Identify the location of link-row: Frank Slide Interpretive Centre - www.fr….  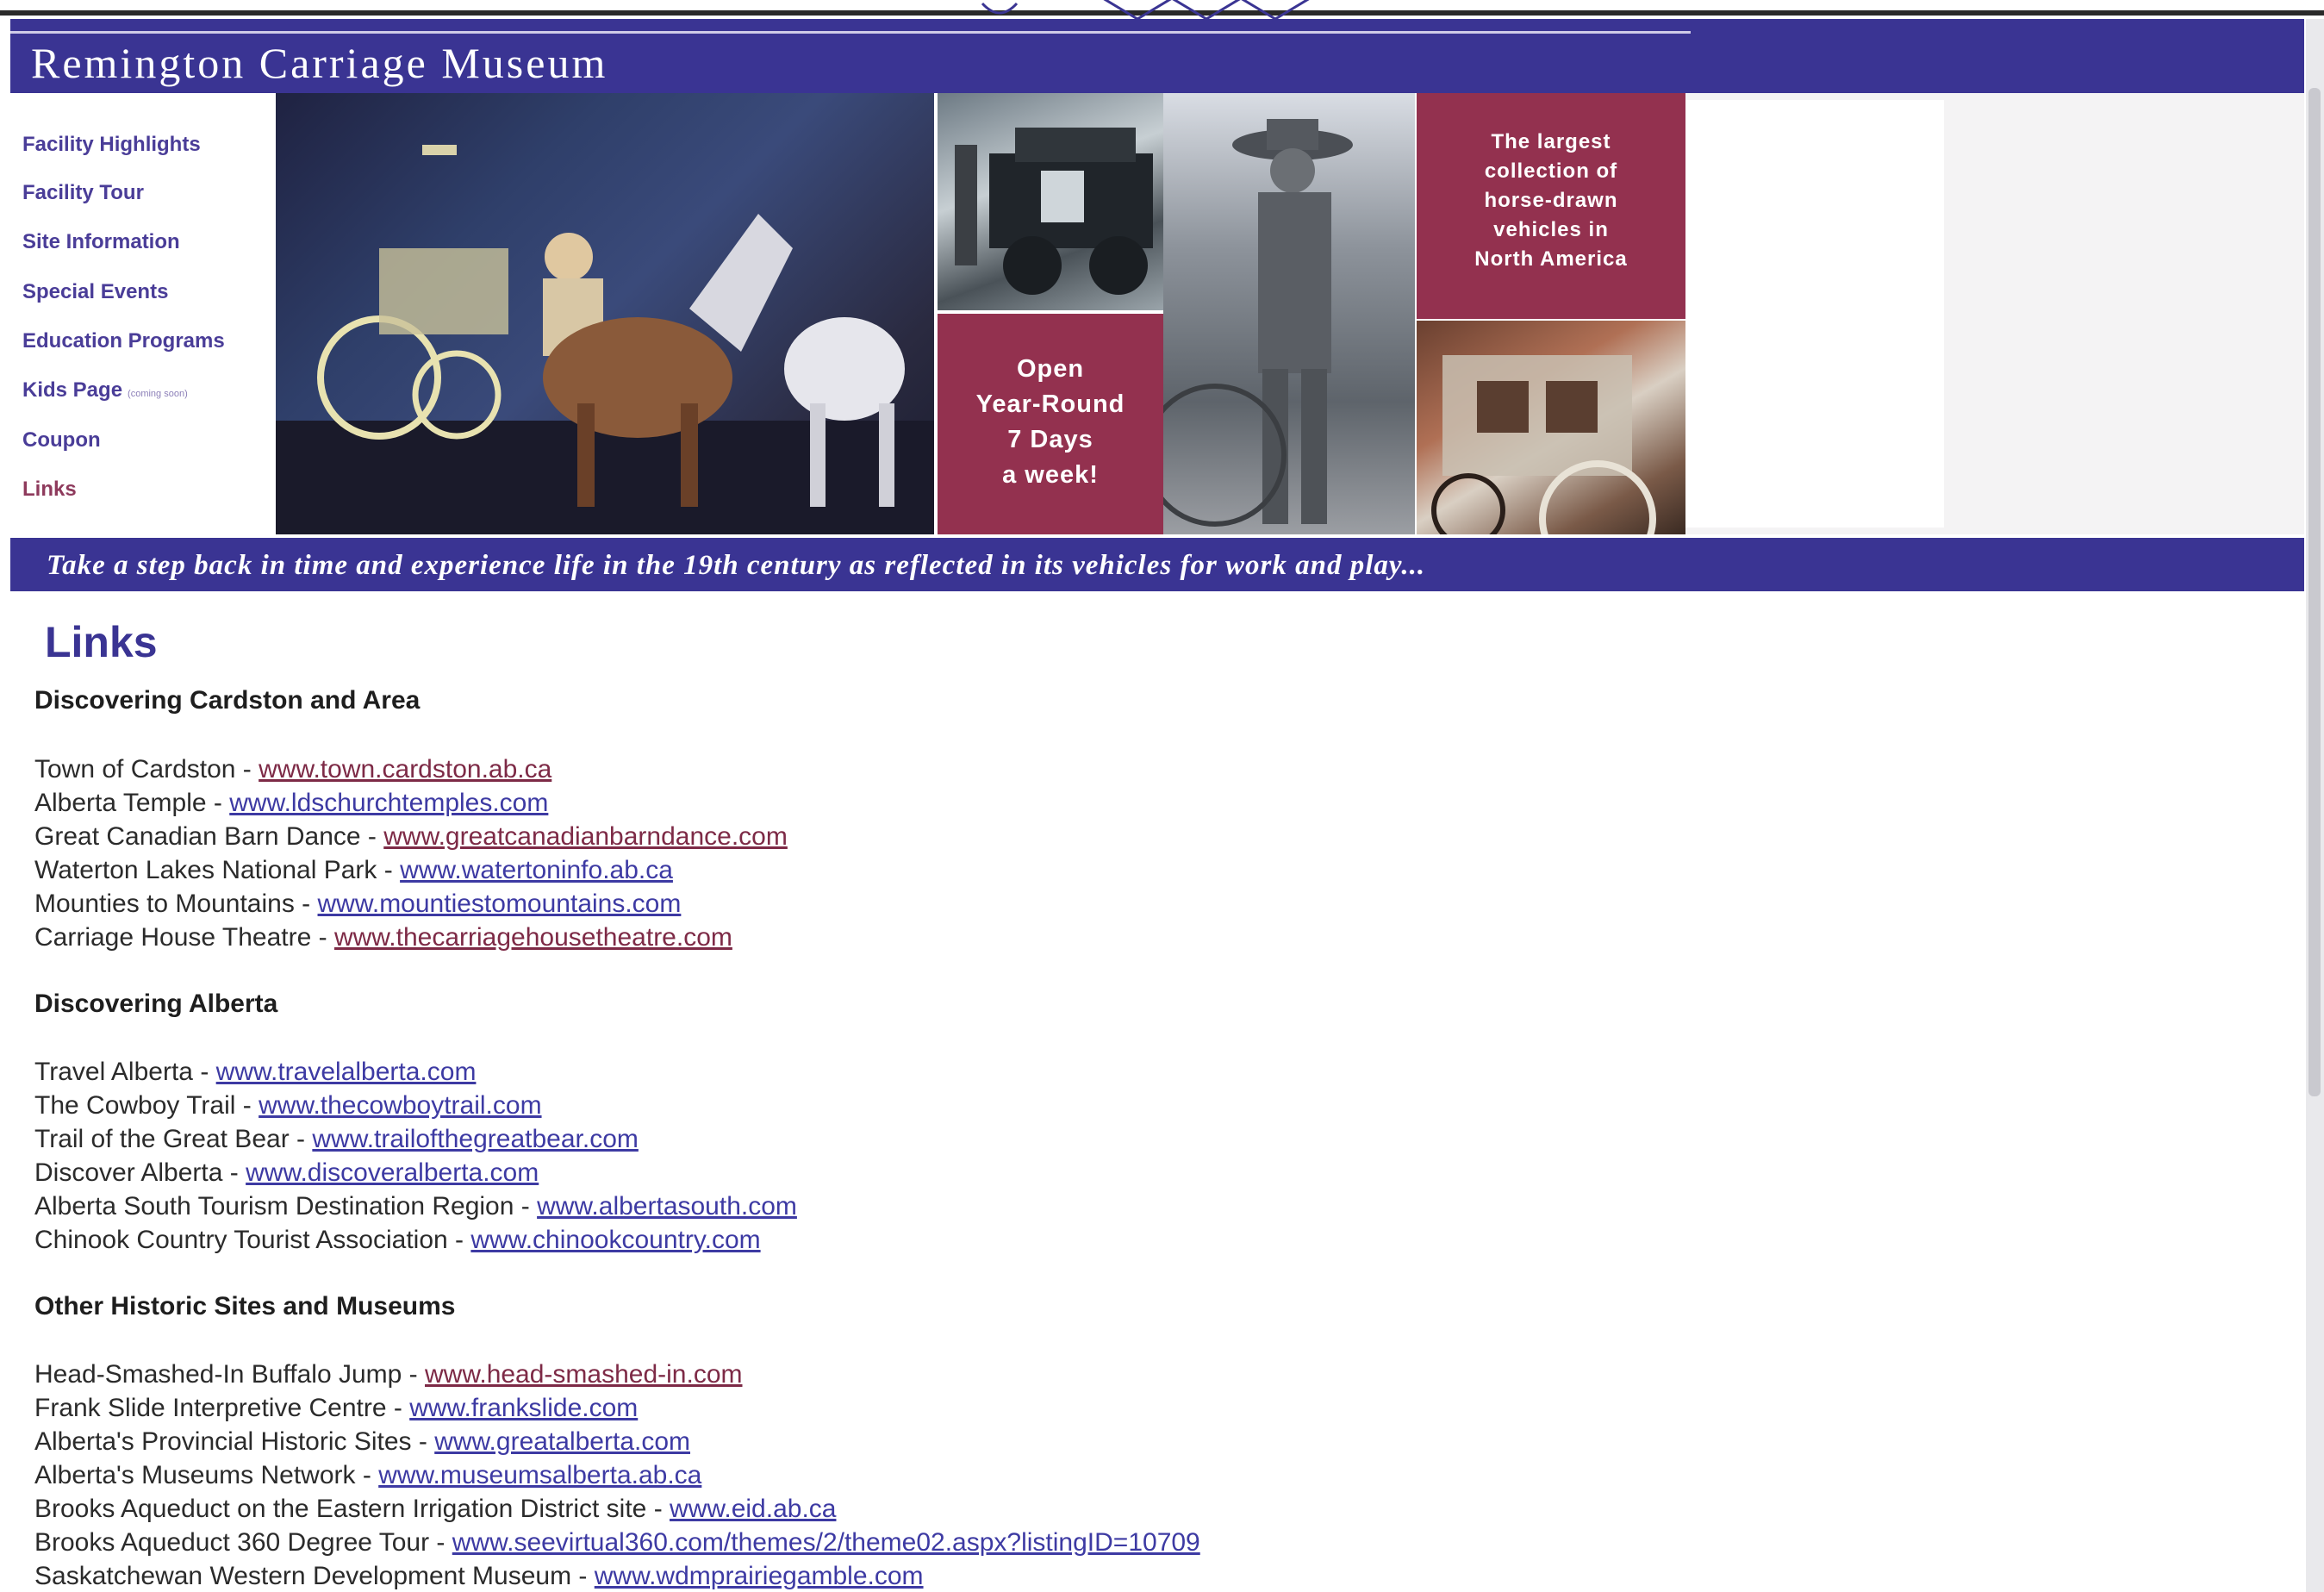
(336, 1408).